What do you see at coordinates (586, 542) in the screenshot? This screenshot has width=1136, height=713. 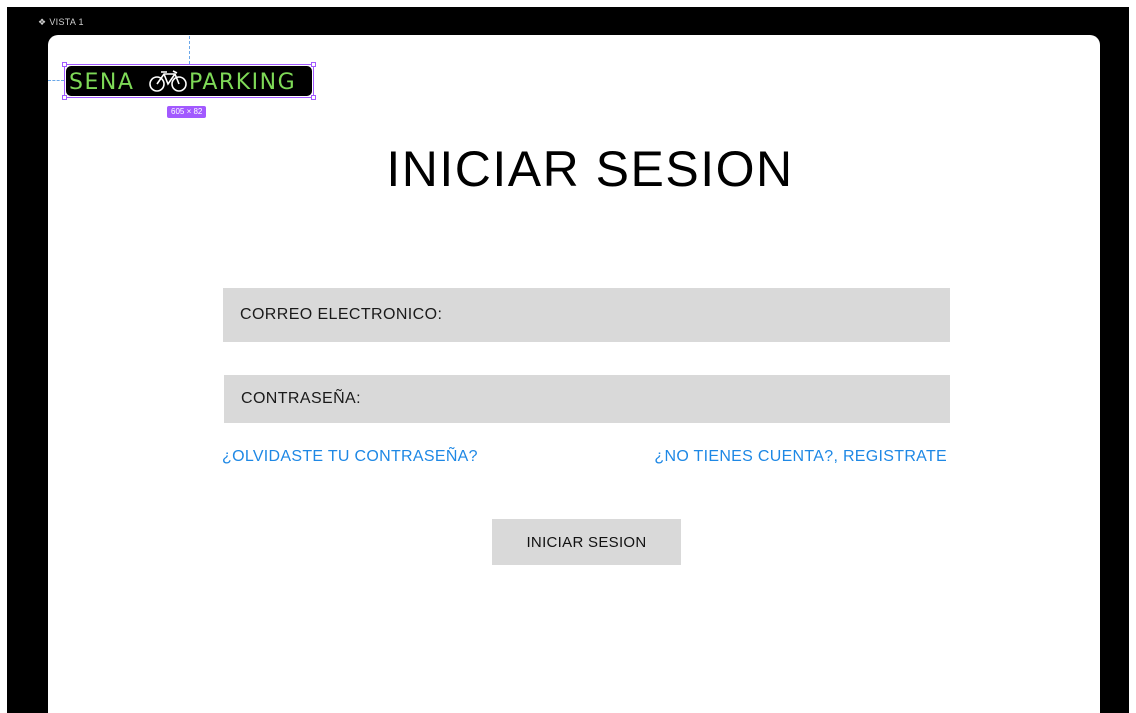 I see `login-button: INICIAR SESION` at bounding box center [586, 542].